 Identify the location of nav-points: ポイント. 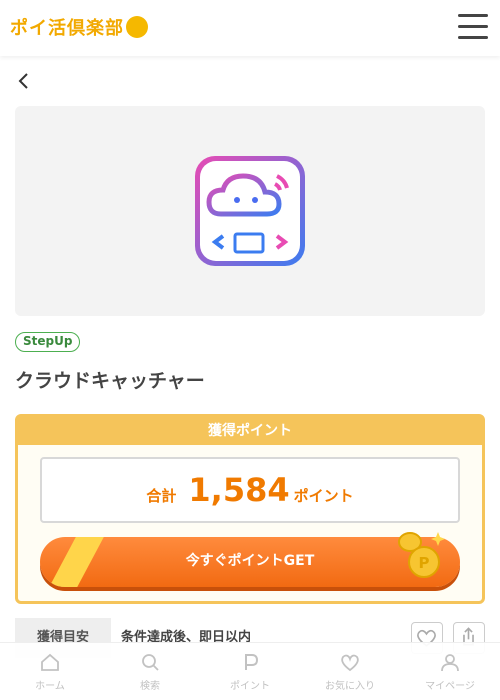
(250, 671).